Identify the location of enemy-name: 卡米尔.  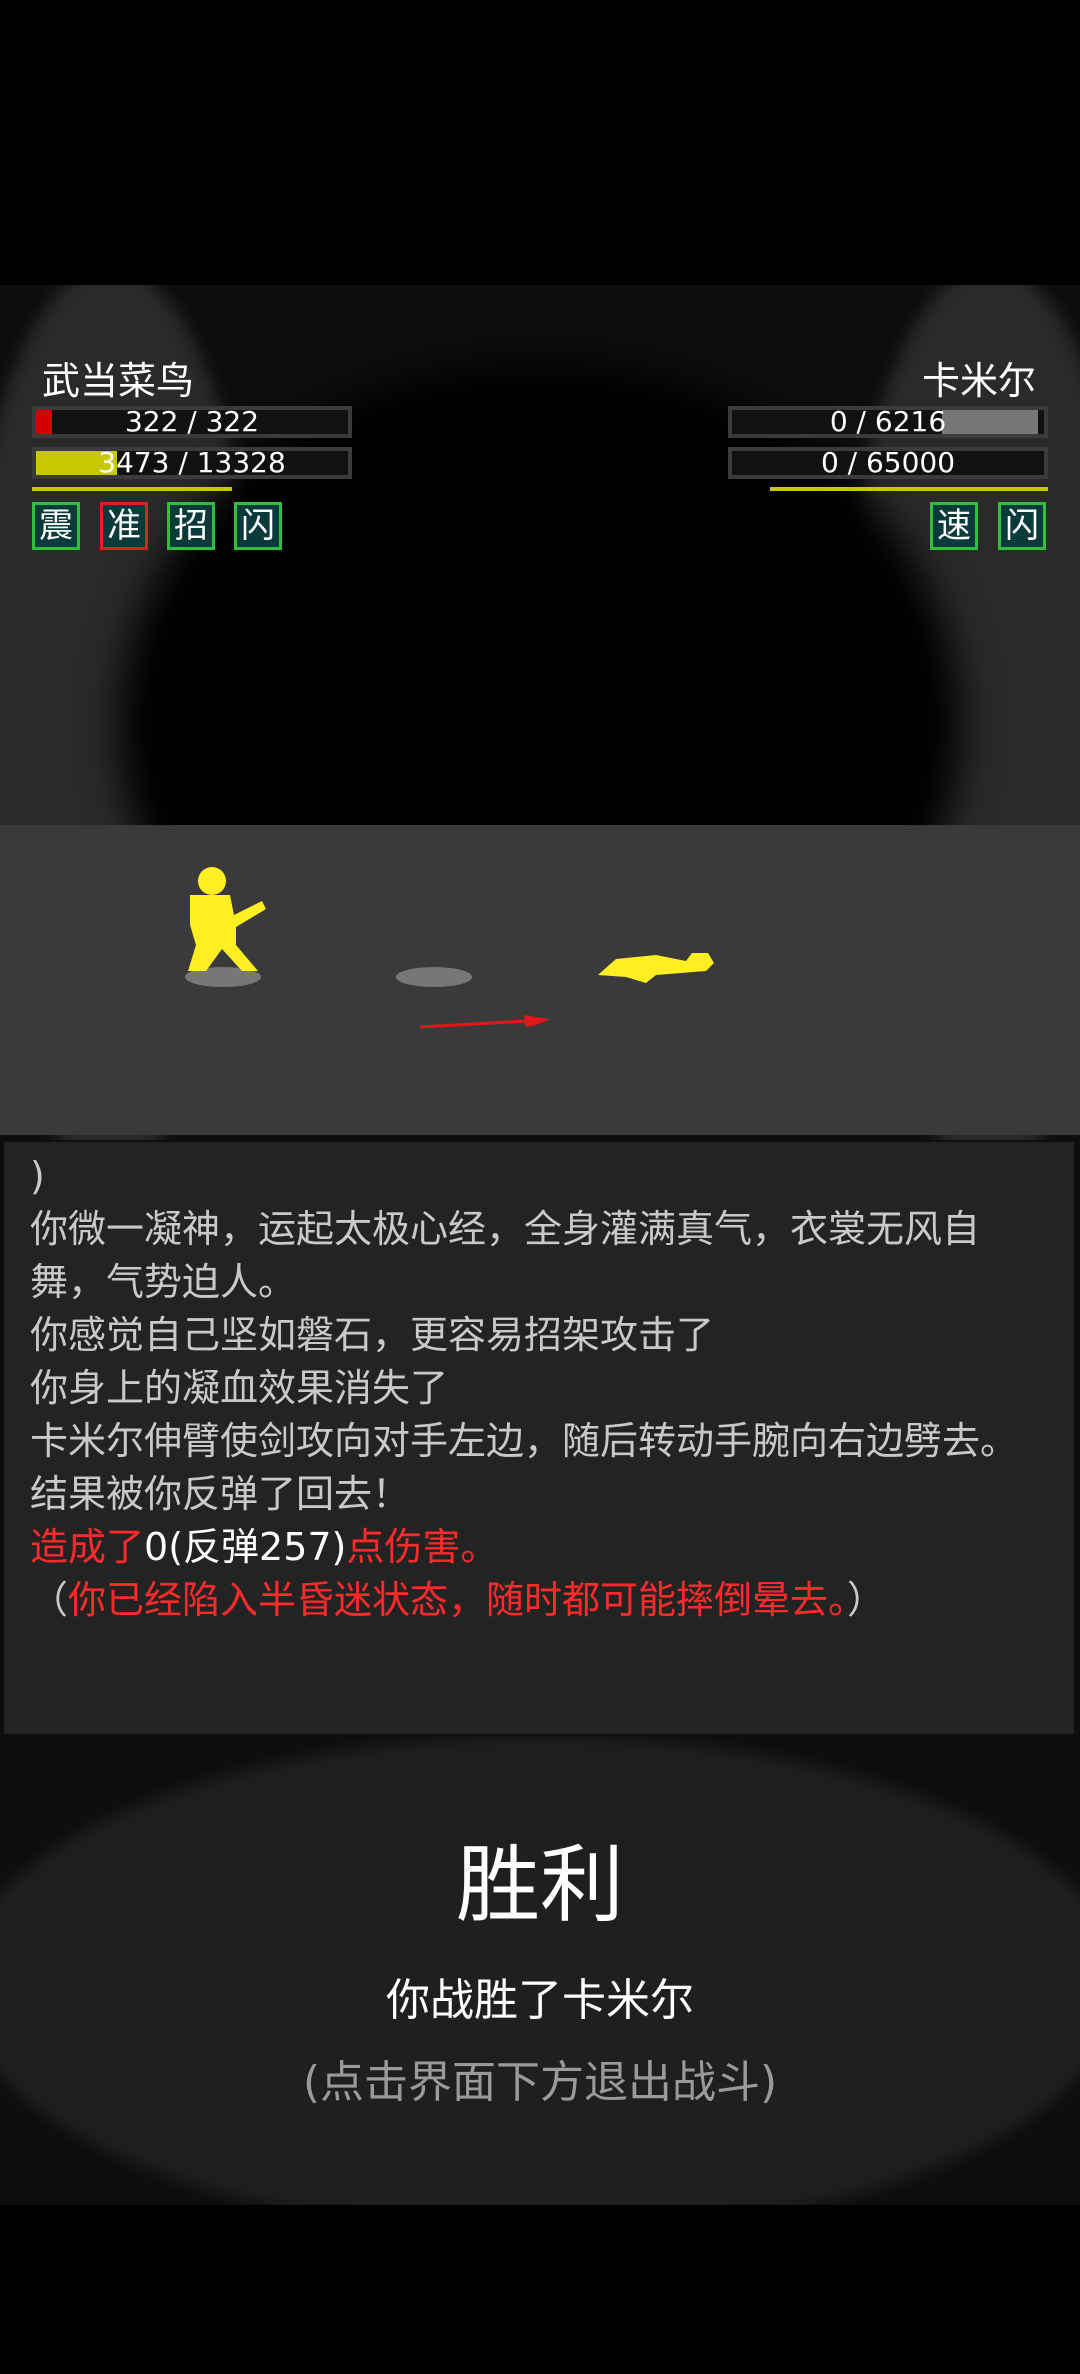
(978, 381).